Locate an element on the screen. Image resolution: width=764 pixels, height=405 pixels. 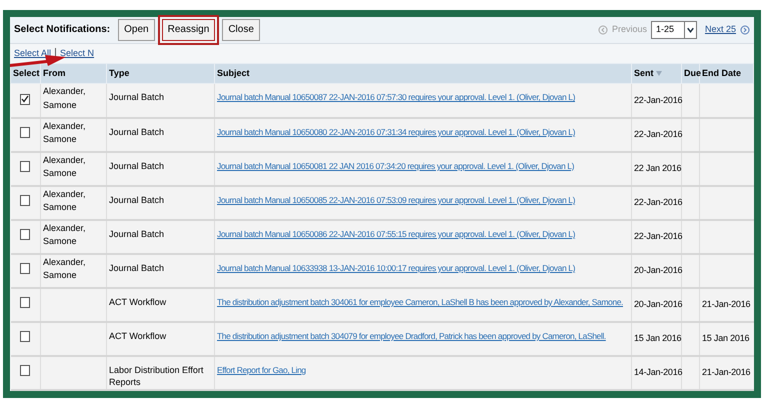
subject-link: Effort Report for Gao, Ling is located at coordinates (423, 370).